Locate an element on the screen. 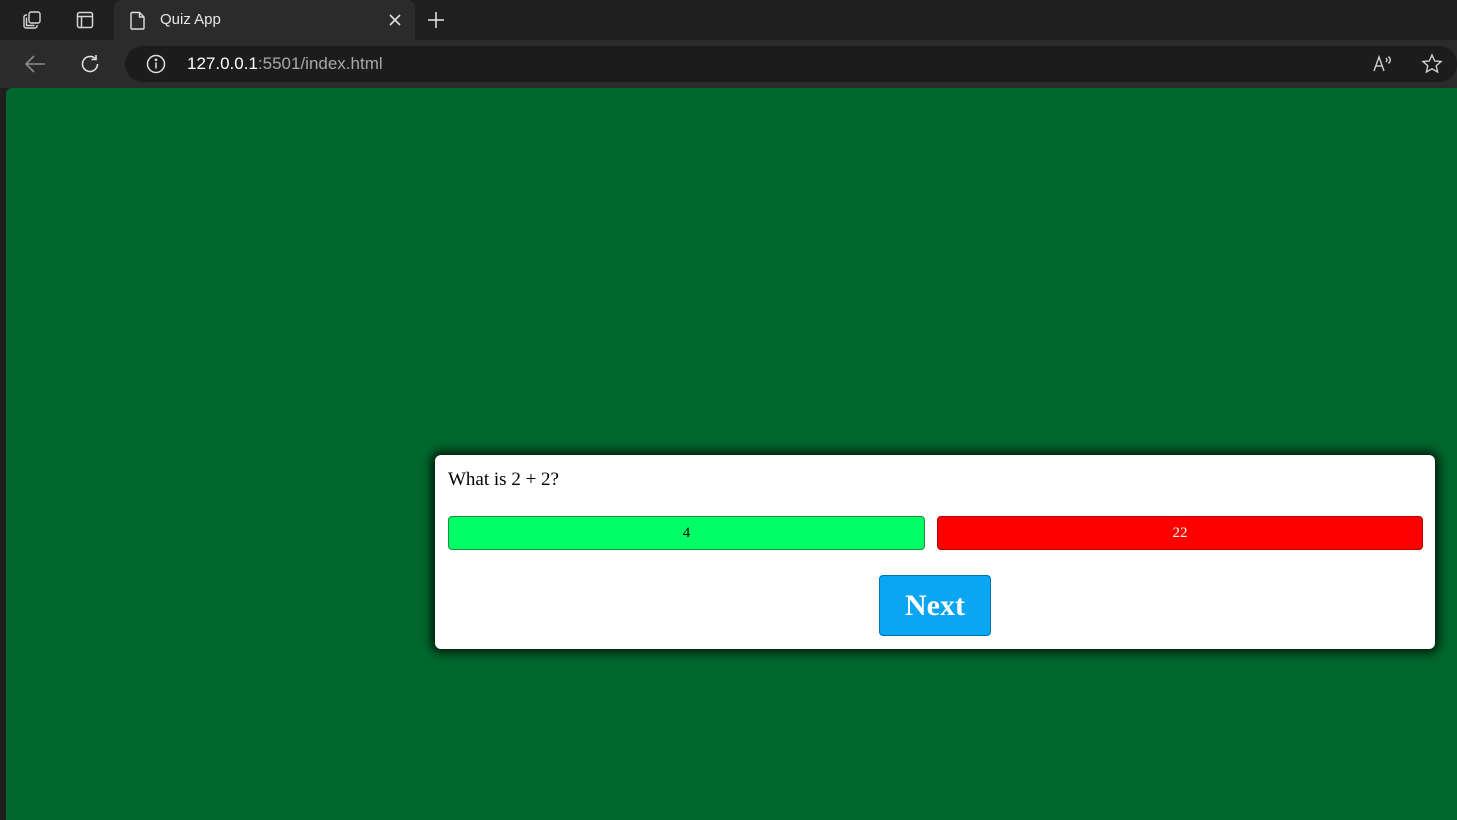  url-text: 127.0.0.1:5501/index.html is located at coordinates (285, 64).